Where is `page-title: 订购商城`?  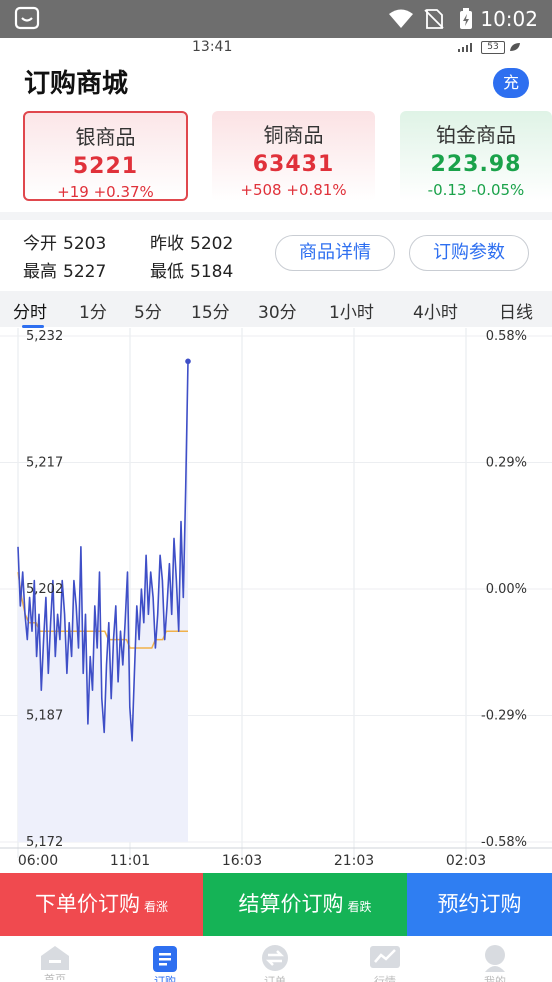 page-title: 订购商城 is located at coordinates (76, 84).